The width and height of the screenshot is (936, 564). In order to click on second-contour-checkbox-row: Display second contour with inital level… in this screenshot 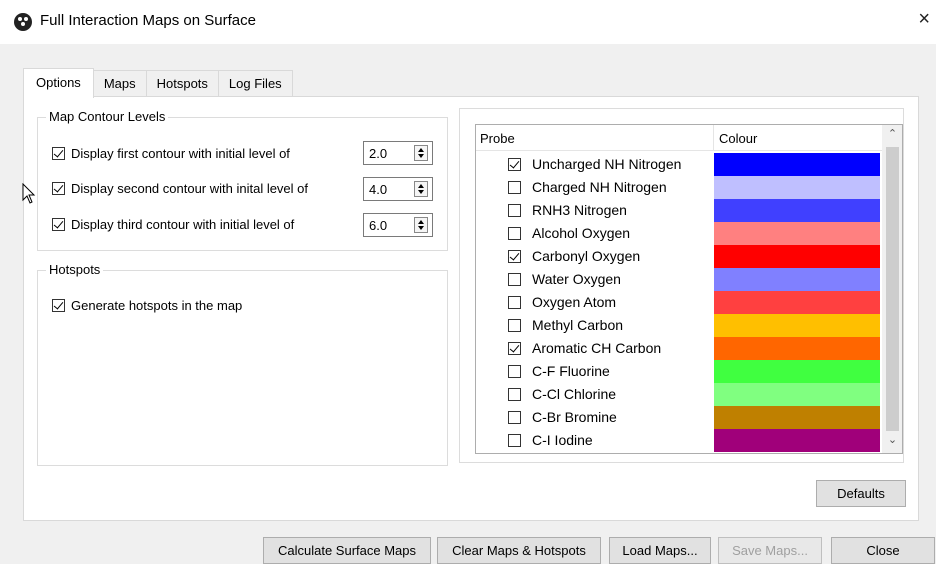, I will do `click(180, 188)`.